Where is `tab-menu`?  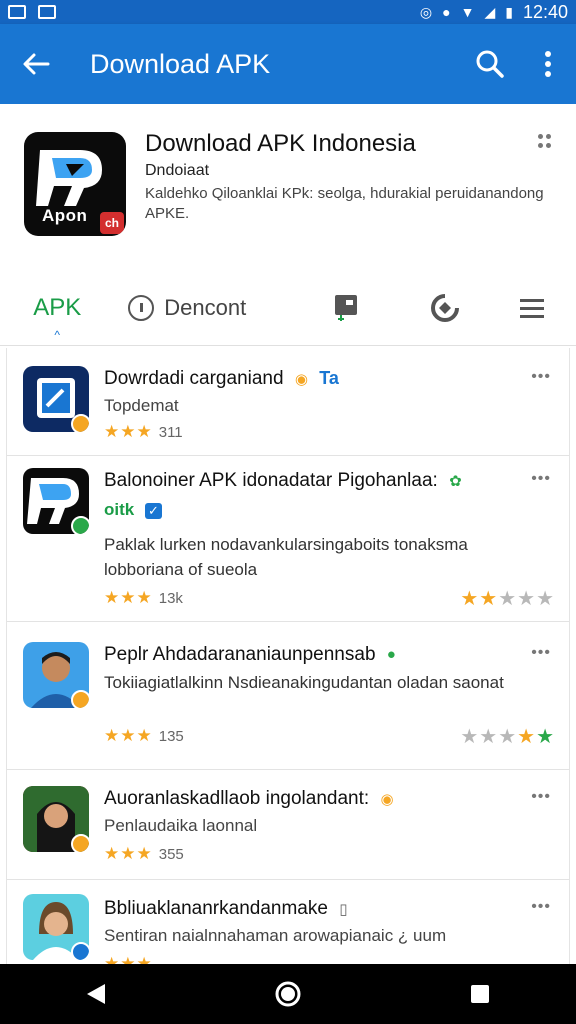
tab-menu is located at coordinates (532, 308).